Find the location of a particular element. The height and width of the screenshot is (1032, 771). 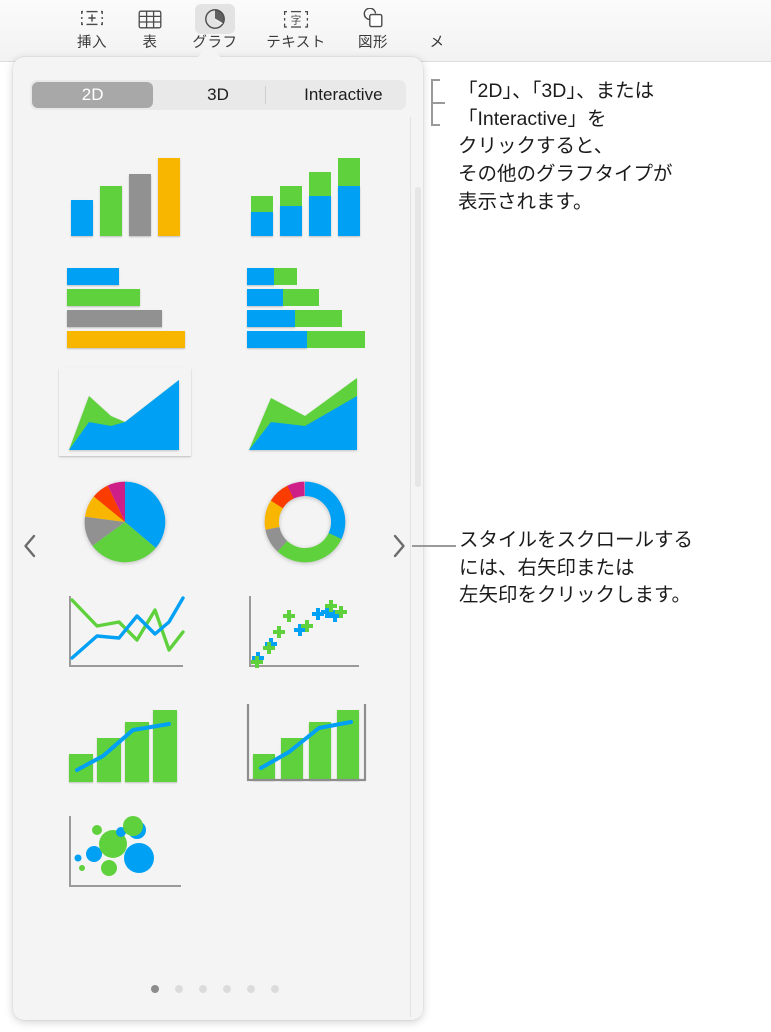

app-toolbar: 挿入 表 グラフ 字 テキスト 図形 メ is located at coordinates (385, 31).